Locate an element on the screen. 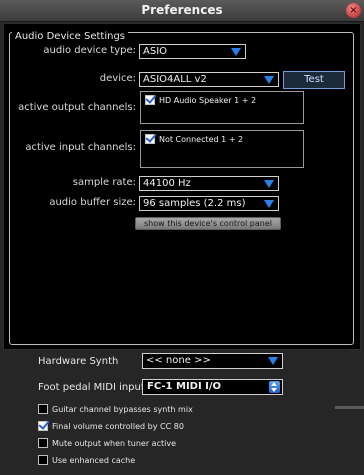  foot-pedal-label: Foot pedal MIDI input: is located at coordinates (93, 387).